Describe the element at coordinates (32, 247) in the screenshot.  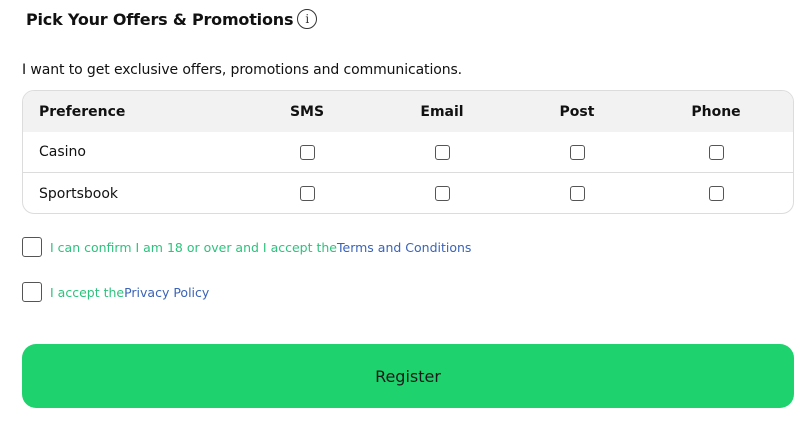
I see `age-consent-checkbox` at that location.